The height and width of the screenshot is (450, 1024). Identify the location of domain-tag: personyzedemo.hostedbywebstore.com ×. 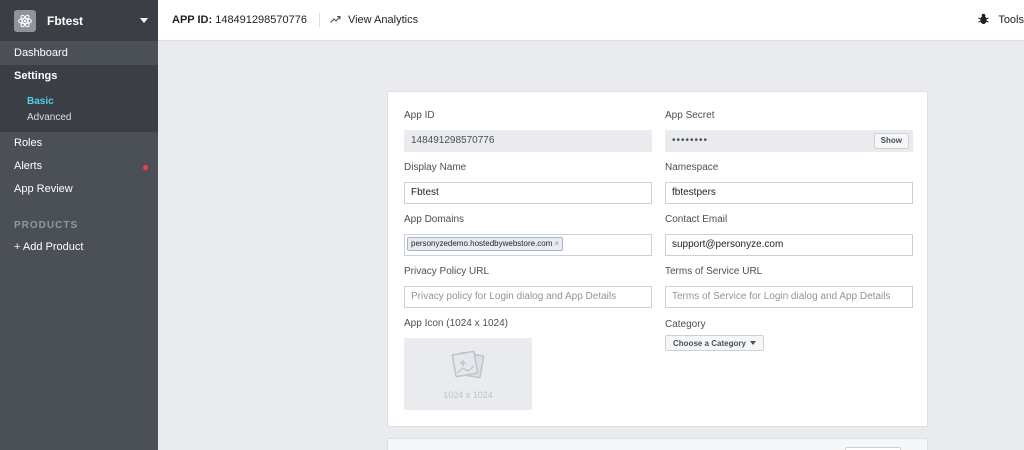
(485, 244).